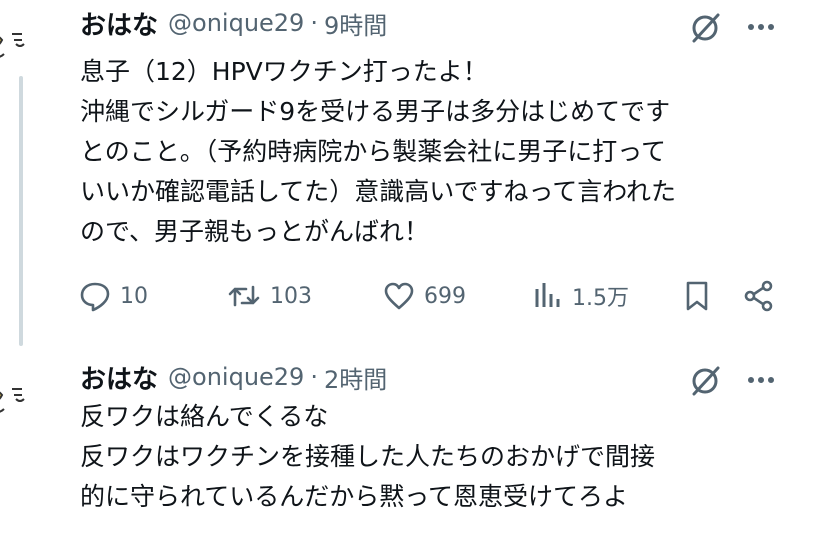  I want to click on like-button: 699, so click(424, 296).